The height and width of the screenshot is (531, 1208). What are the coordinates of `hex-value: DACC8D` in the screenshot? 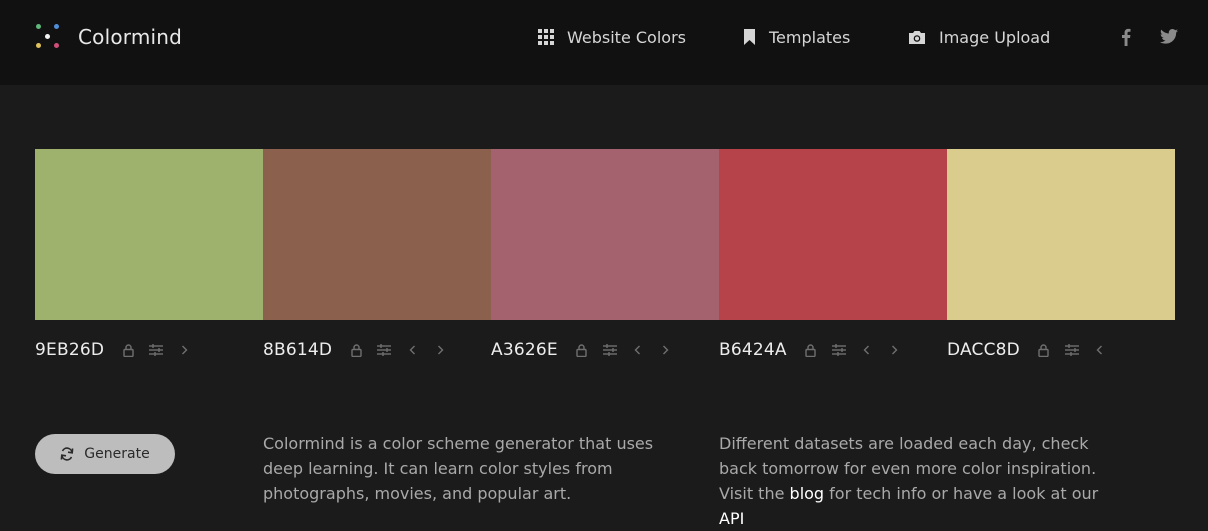 It's located at (983, 350).